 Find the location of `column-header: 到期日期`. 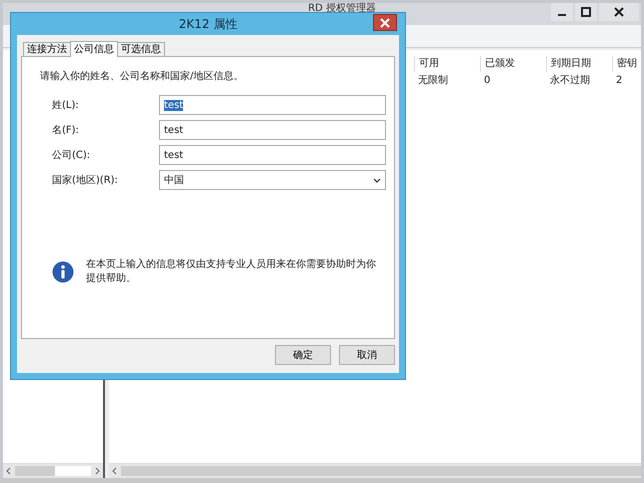

column-header: 到期日期 is located at coordinates (579, 64).